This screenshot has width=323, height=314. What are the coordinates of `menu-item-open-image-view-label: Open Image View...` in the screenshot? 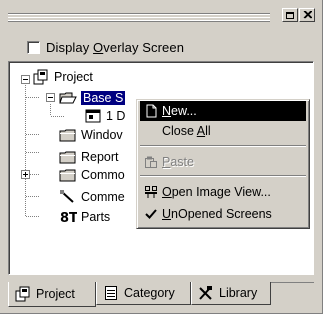 It's located at (216, 192).